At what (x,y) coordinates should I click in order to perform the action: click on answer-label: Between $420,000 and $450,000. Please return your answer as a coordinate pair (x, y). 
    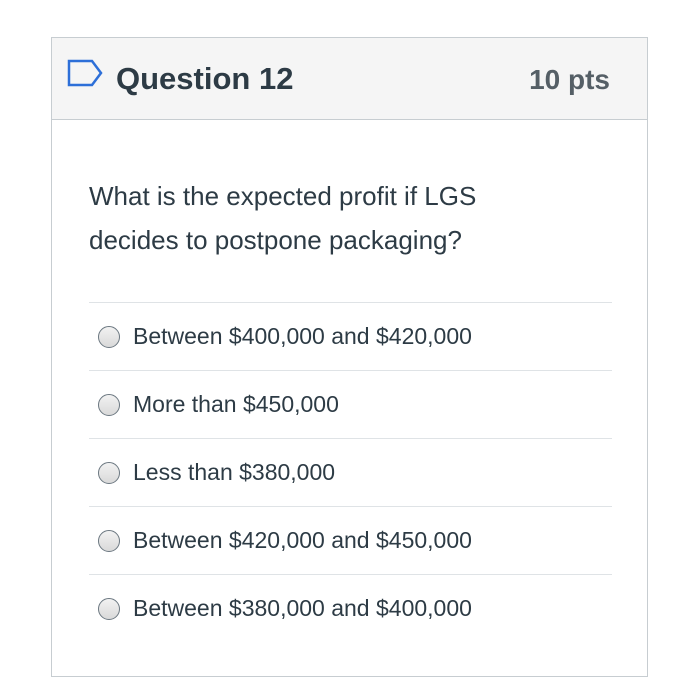
    Looking at the image, I should click on (302, 540).